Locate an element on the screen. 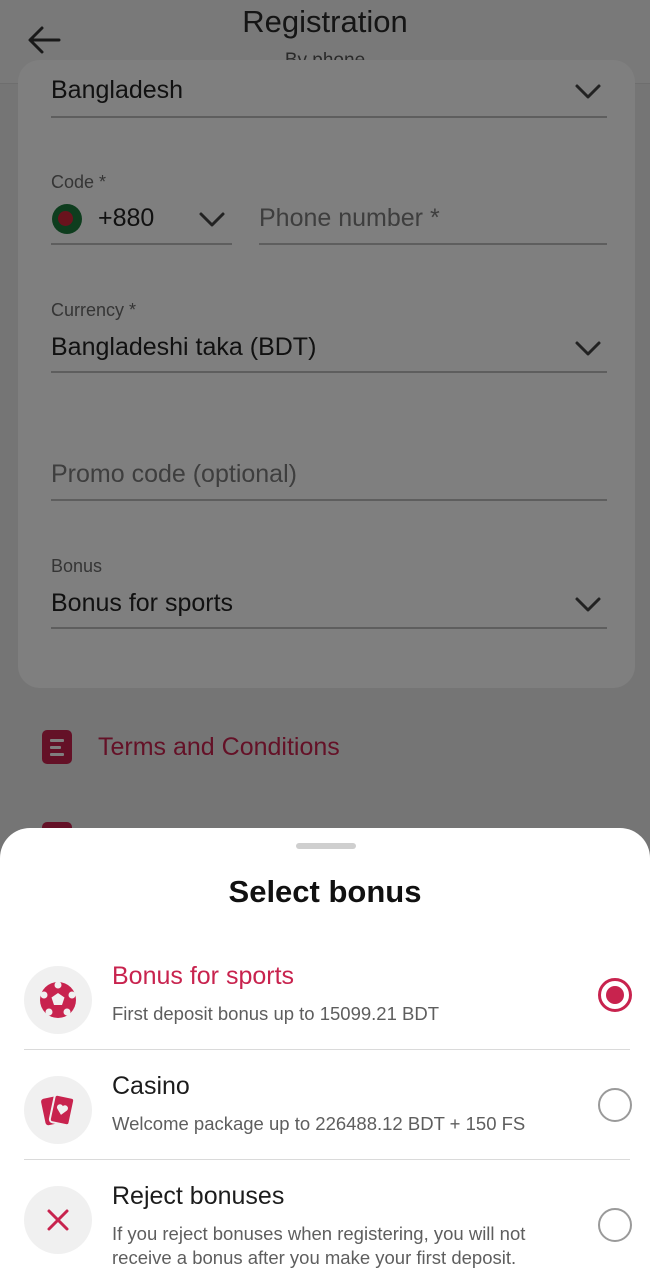 This screenshot has height=1280, width=650. close-icon is located at coordinates (58, 1220).